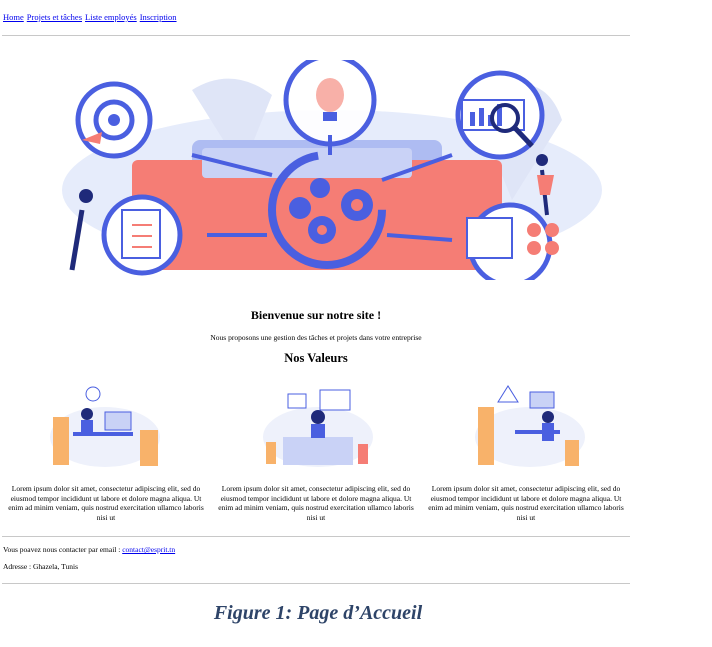 This screenshot has height=647, width=712. I want to click on contact-prefix: Vous poavez nous contacter par email :, so click(63, 549).